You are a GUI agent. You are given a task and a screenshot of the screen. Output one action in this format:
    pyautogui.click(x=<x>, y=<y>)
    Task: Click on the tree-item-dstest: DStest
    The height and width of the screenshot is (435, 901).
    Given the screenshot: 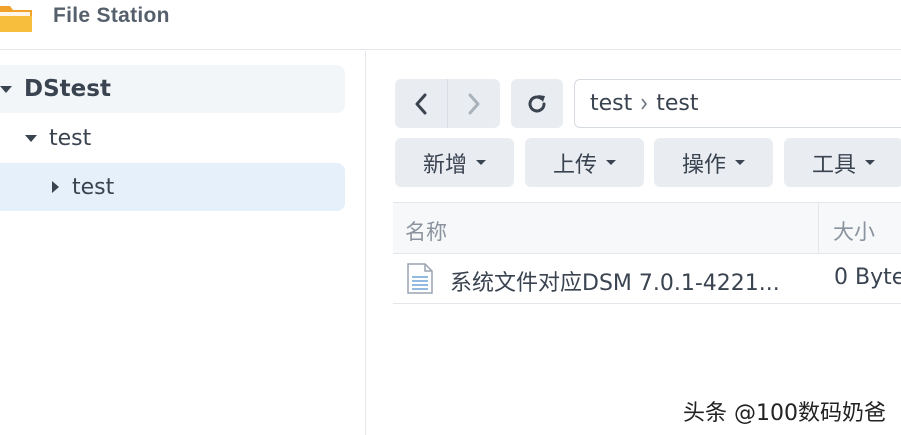 What is the action you would take?
    pyautogui.click(x=172, y=89)
    